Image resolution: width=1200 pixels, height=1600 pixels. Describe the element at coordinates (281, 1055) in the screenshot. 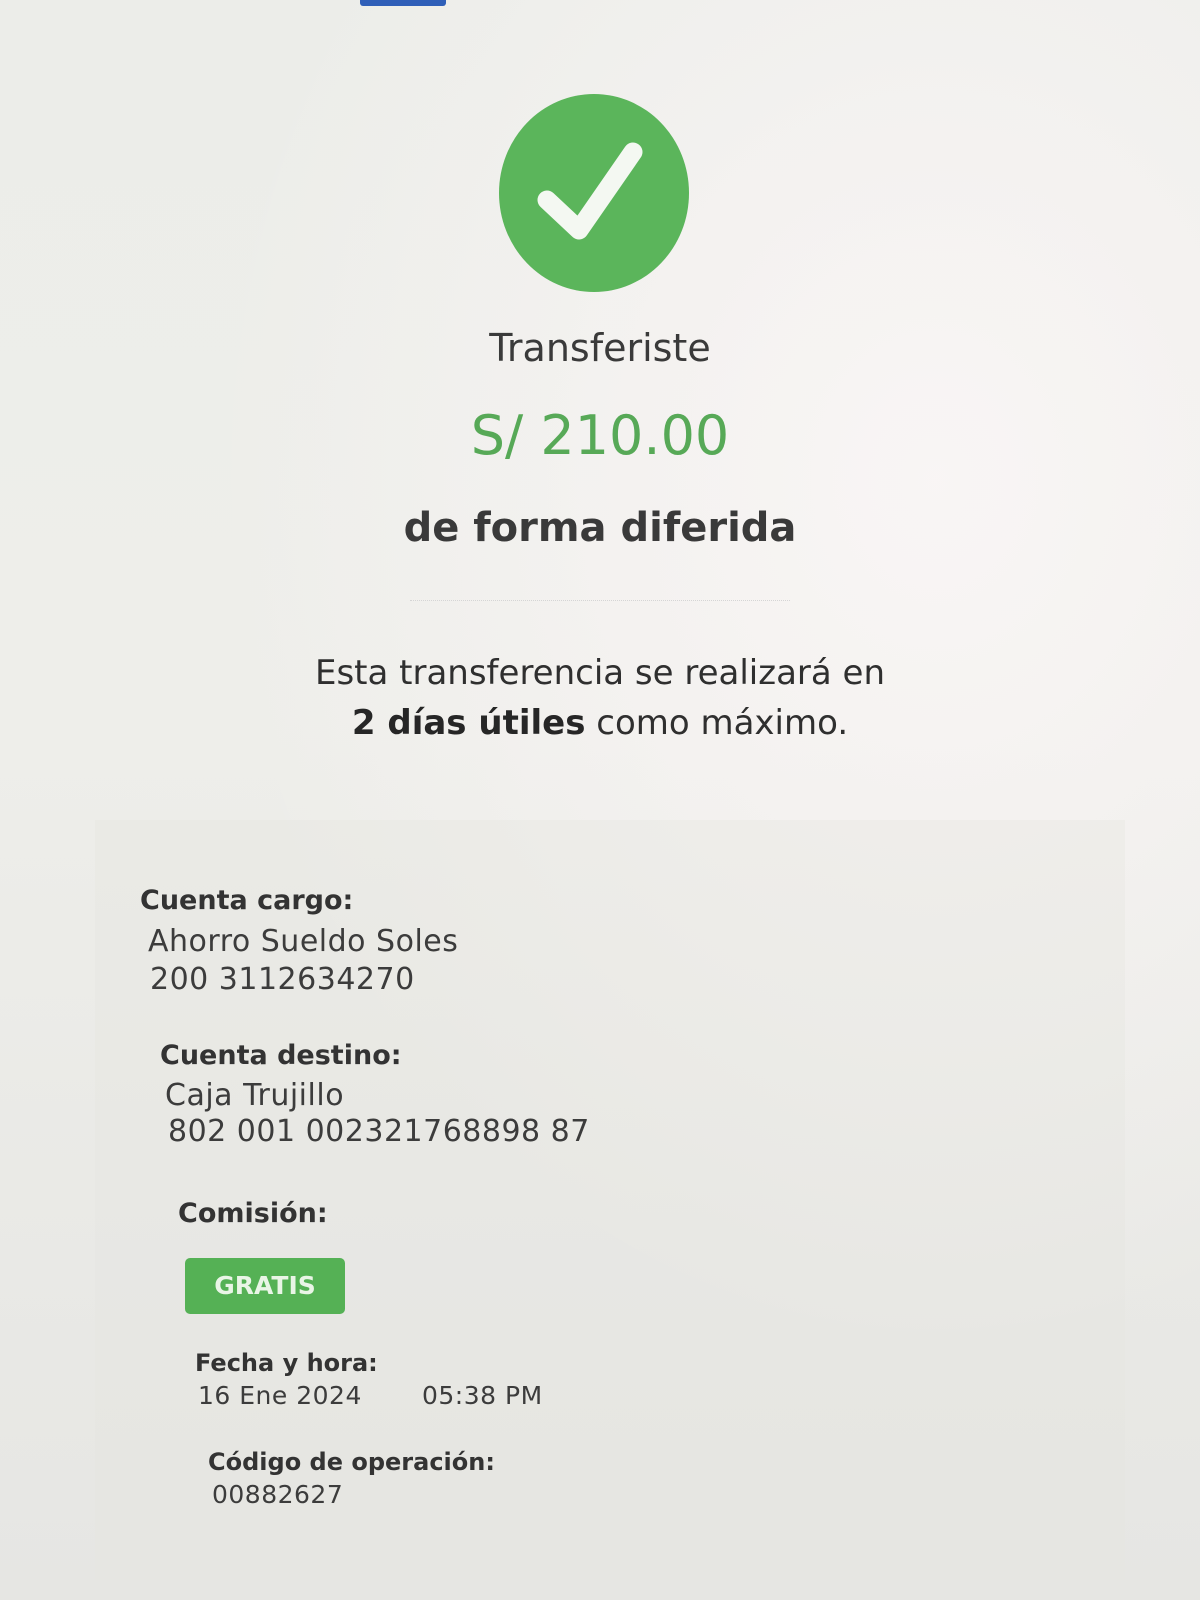

I see `cuenta-destino-label: Cuenta destino:` at that location.